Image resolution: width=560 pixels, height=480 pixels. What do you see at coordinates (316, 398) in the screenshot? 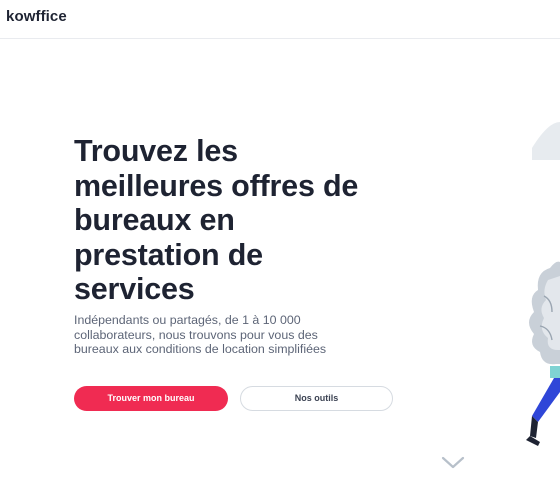
I see `our-tools-button: Nos outils` at bounding box center [316, 398].